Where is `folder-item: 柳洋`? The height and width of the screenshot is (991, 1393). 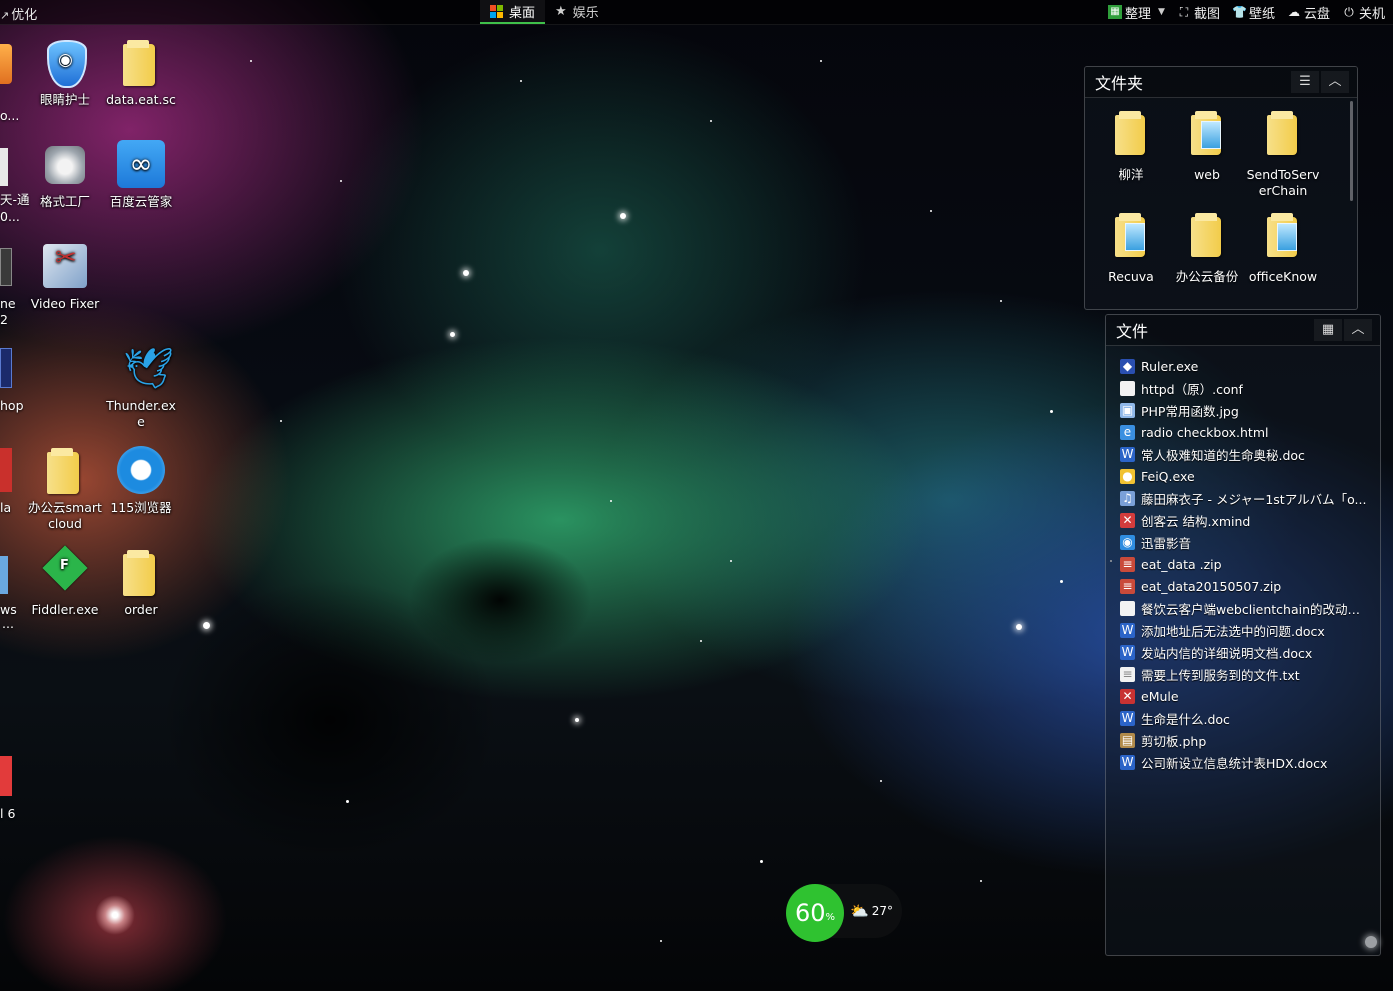 folder-item: 柳洋 is located at coordinates (1131, 155).